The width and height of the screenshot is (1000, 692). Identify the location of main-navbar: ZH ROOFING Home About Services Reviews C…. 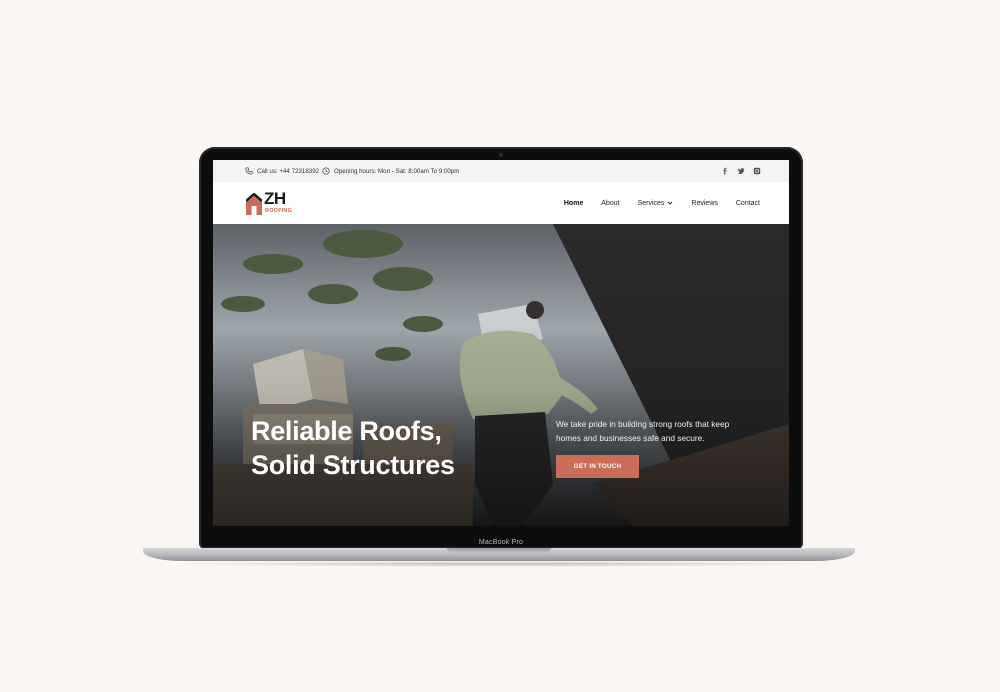
(501, 203).